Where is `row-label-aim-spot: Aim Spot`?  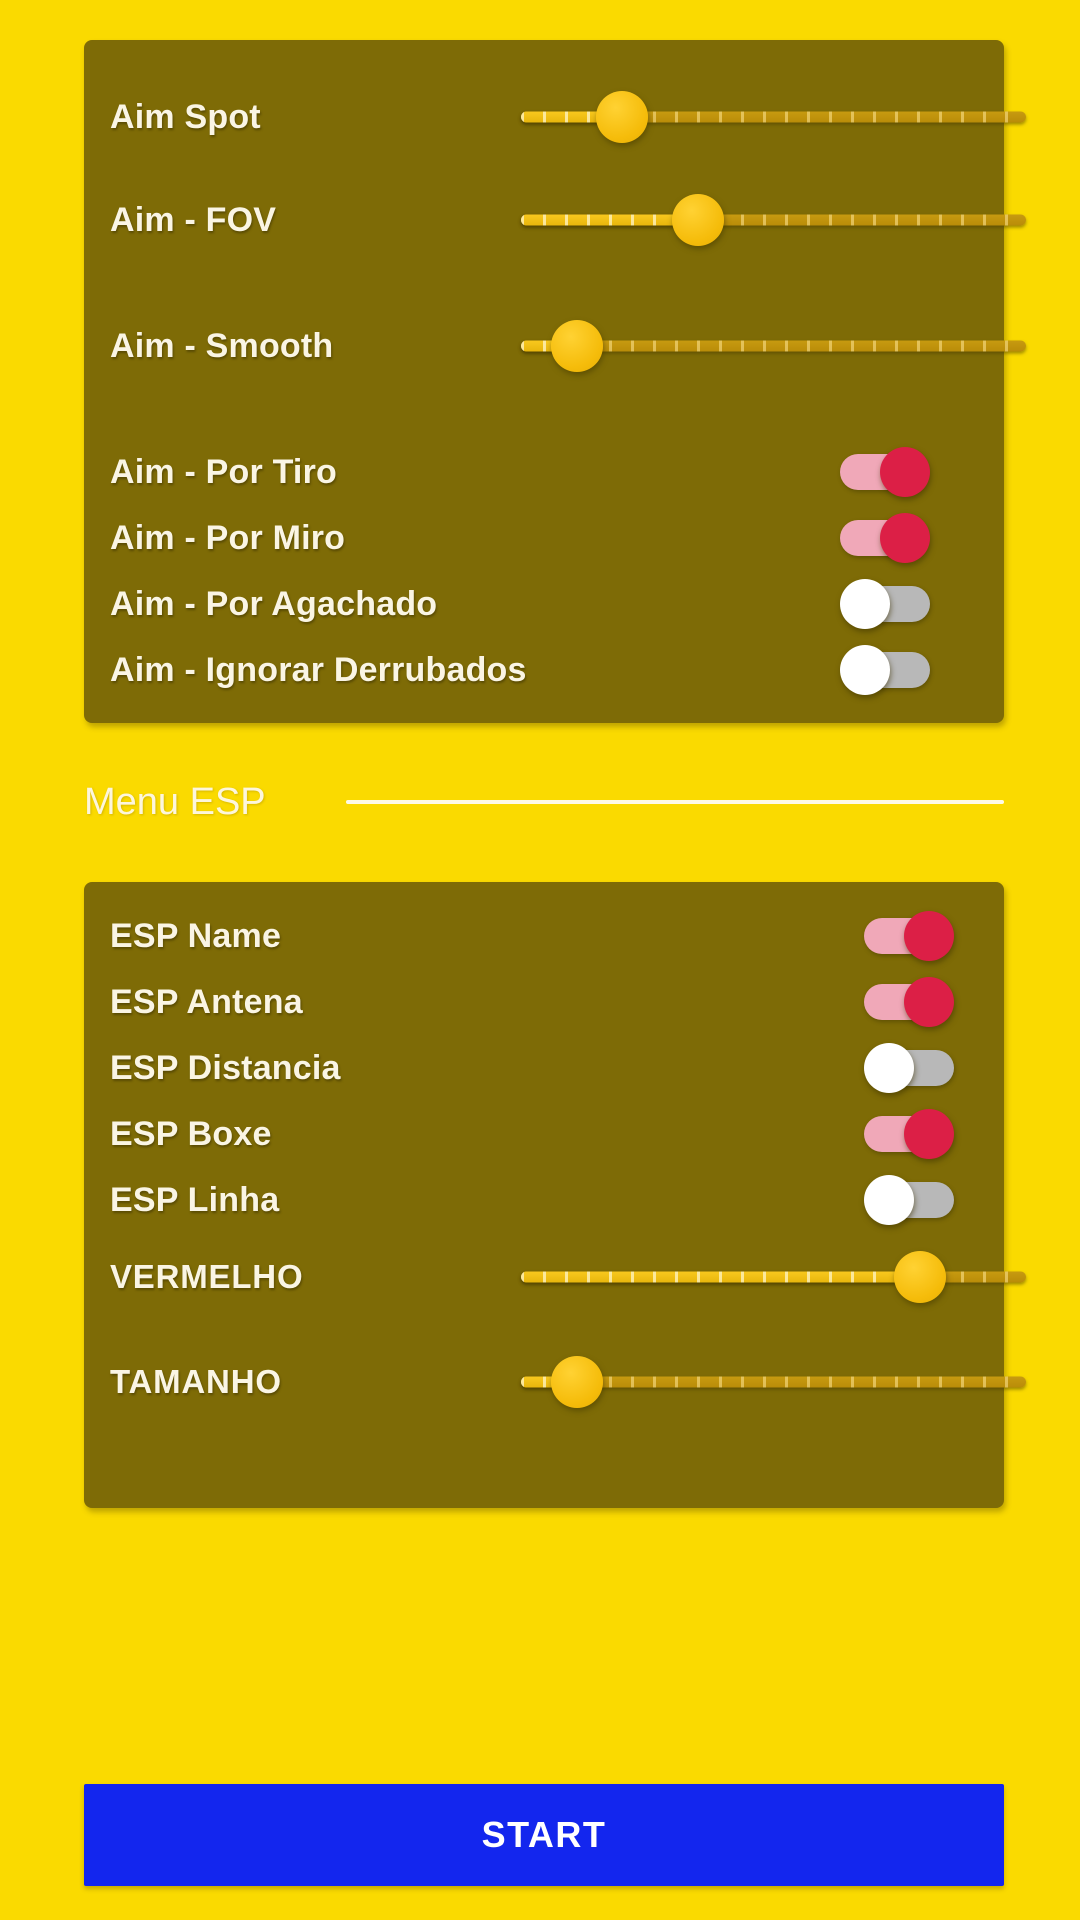
row-label-aim-spot: Aim Spot is located at coordinates (185, 116).